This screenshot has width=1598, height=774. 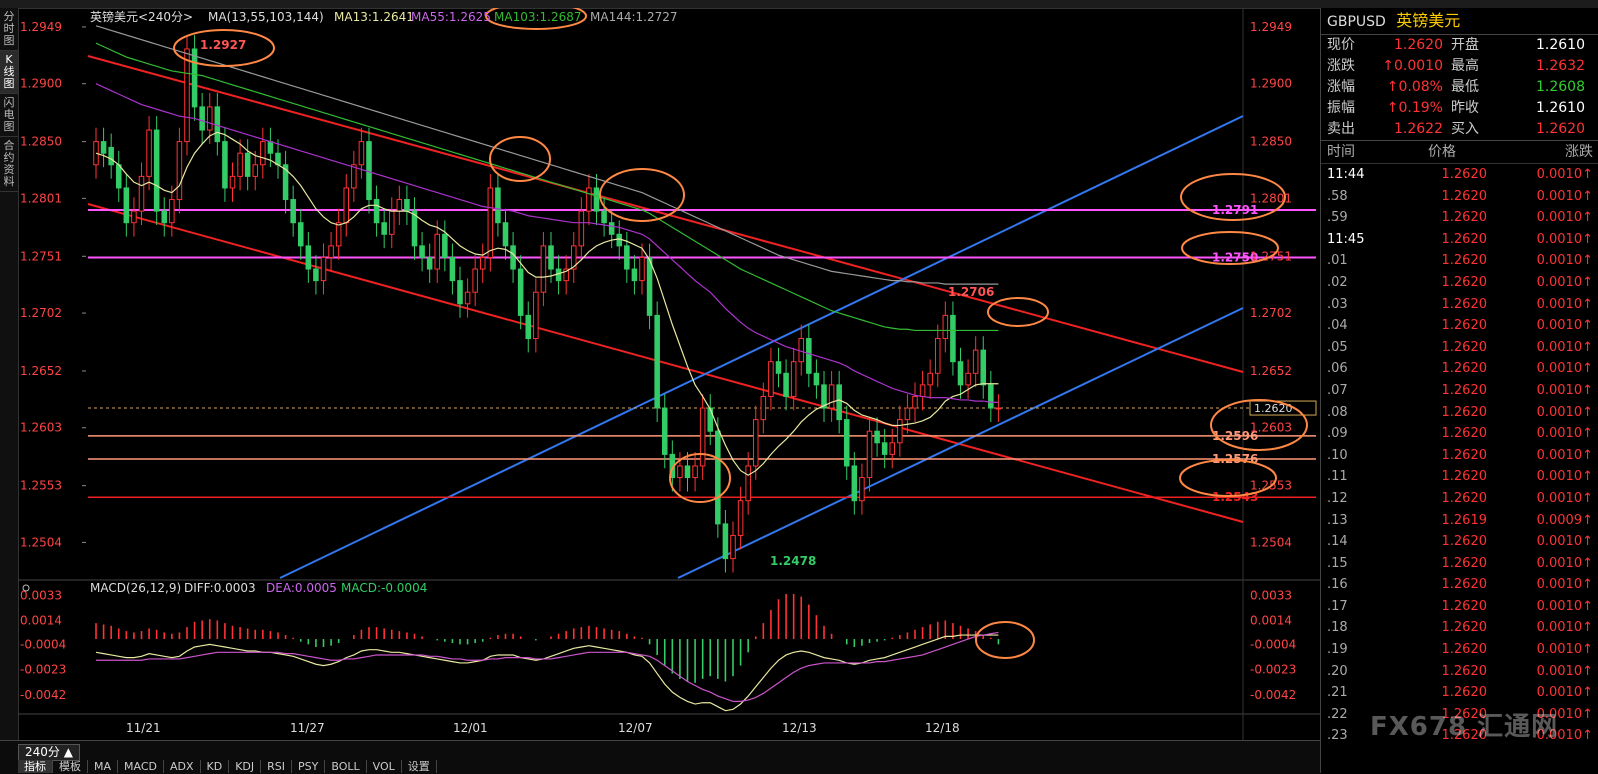 What do you see at coordinates (634, 17) in the screenshot?
I see `legend-item: MA144:1.2727` at bounding box center [634, 17].